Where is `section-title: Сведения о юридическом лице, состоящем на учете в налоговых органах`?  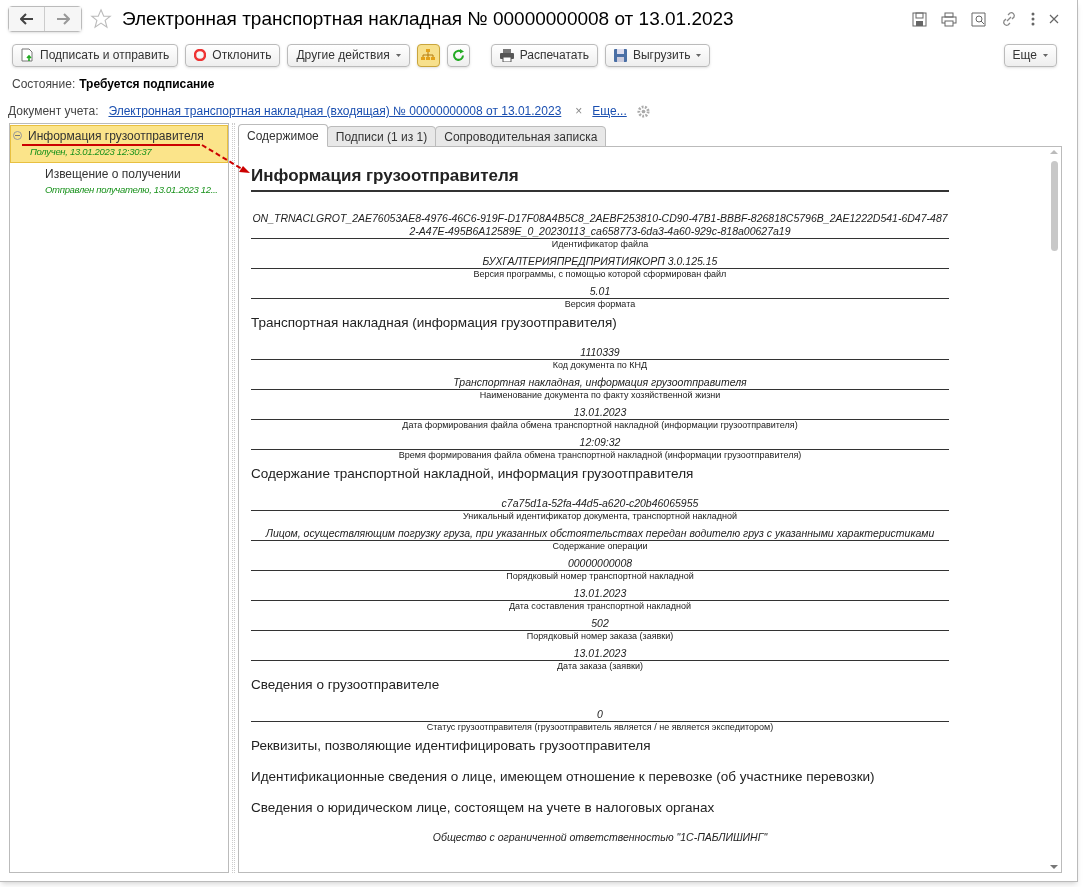 section-title: Сведения о юридическом лице, состоящем на учете в налоговых органах is located at coordinates (483, 807).